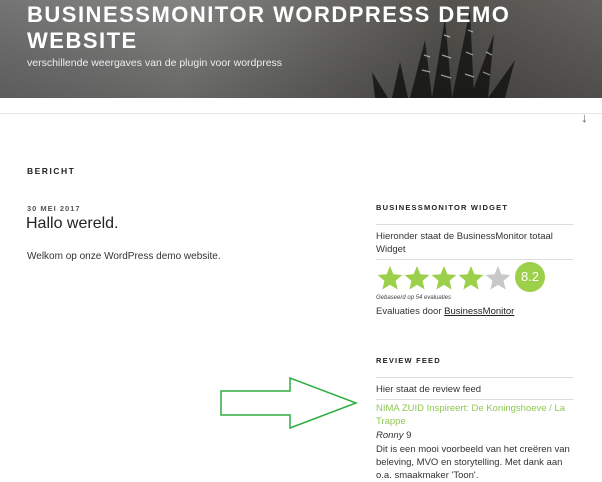 Image resolution: width=602 pixels, height=482 pixels. What do you see at coordinates (390, 435) in the screenshot?
I see `reviewer-name: Ronny` at bounding box center [390, 435].